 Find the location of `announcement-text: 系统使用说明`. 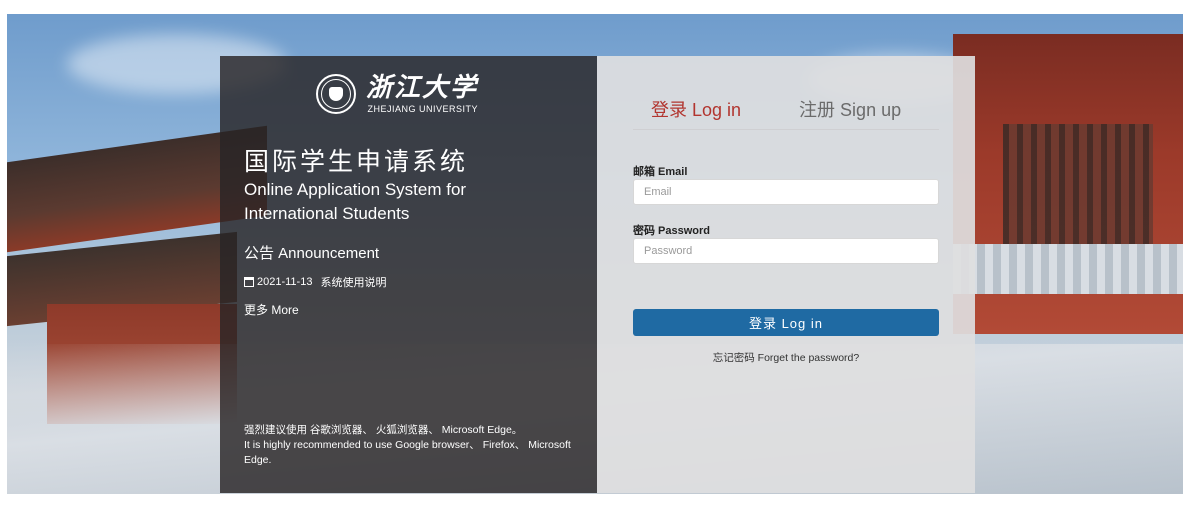

announcement-text: 系统使用说明 is located at coordinates (353, 283).